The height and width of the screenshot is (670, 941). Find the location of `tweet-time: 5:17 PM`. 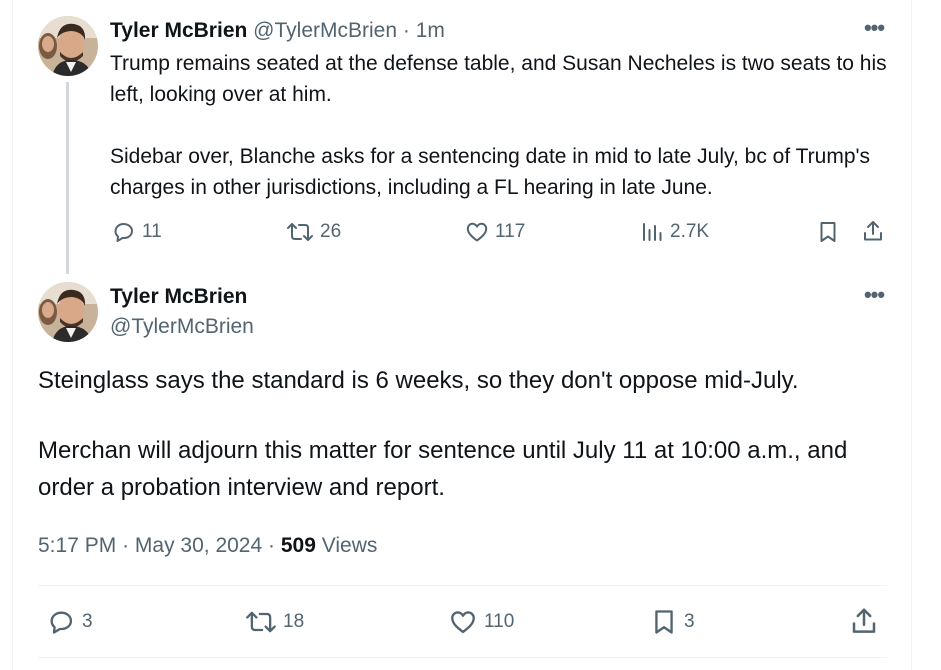

tweet-time: 5:17 PM is located at coordinates (77, 545).